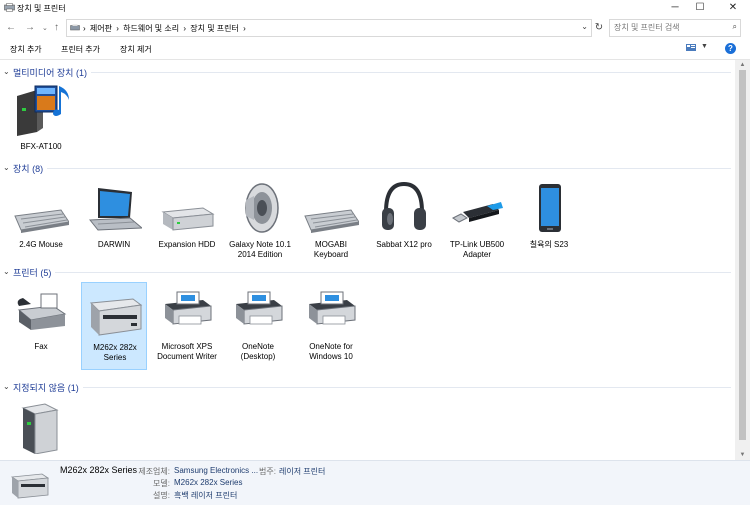 Image resolution: width=750 pixels, height=505 pixels. What do you see at coordinates (11, 27) in the screenshot?
I see `back-button: ←` at bounding box center [11, 27].